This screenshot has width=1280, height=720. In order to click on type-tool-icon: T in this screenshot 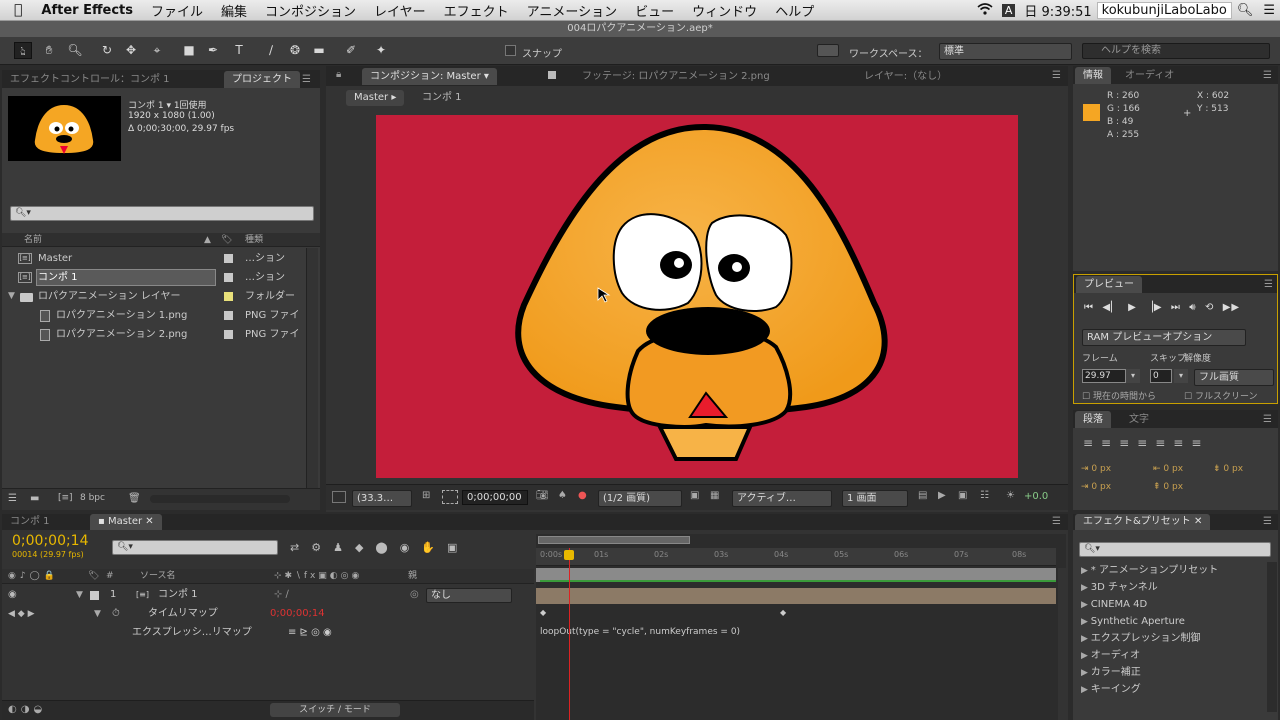, I will do `click(239, 50)`.